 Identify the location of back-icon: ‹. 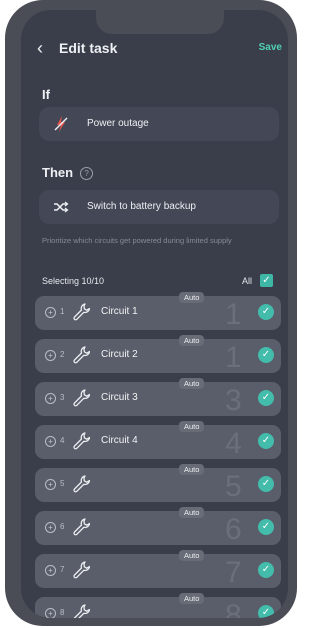
(40, 48).